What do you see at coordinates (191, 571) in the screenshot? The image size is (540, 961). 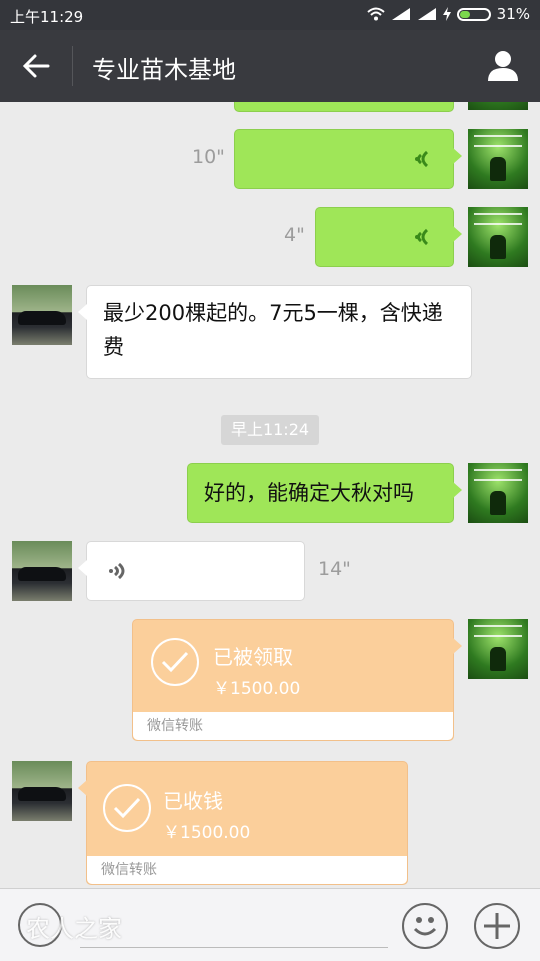 I see `received-voice-message` at bounding box center [191, 571].